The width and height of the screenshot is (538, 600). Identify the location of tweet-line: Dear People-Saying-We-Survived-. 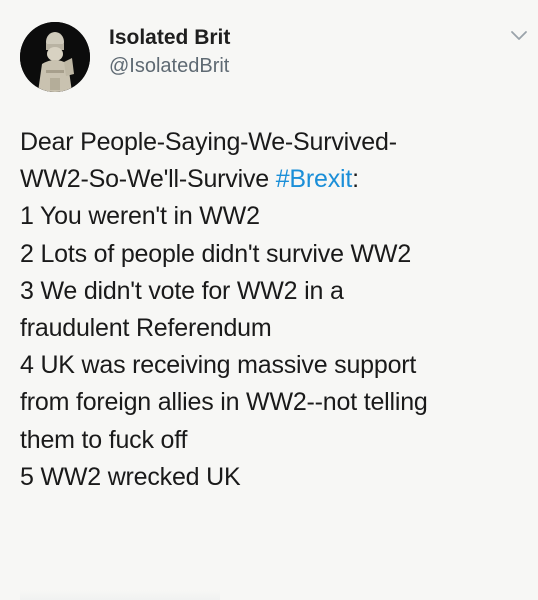
(208, 142).